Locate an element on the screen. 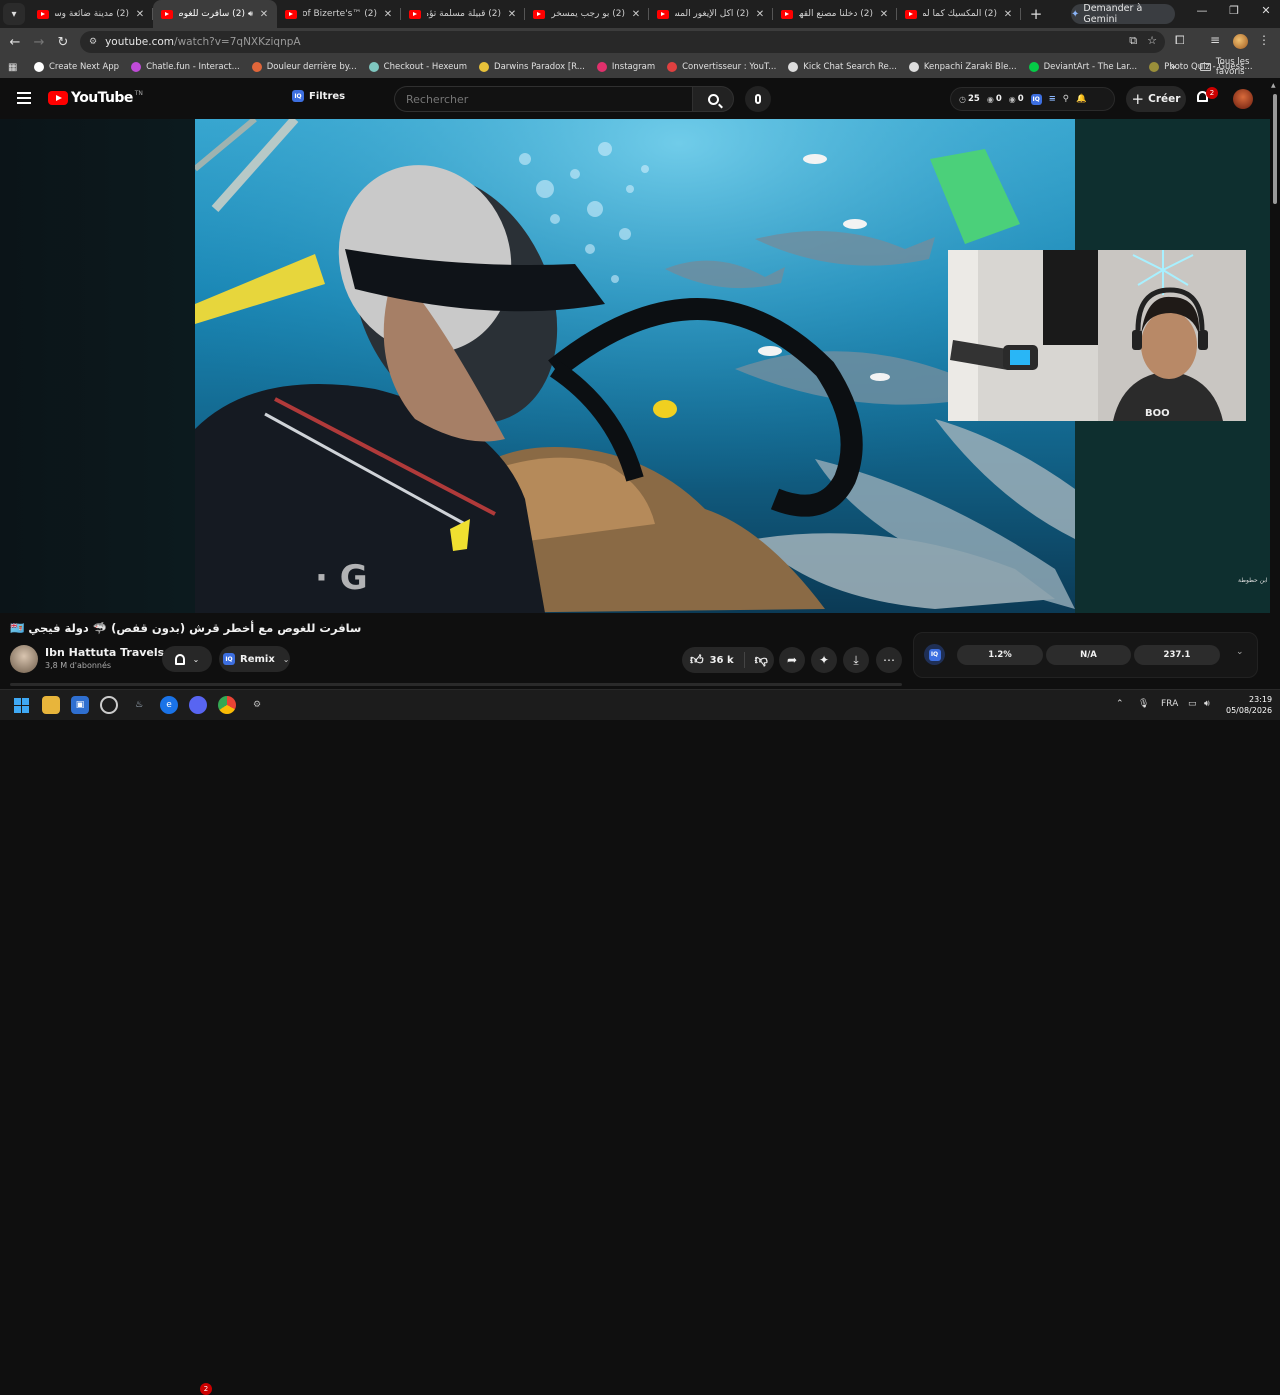  address-bar: ⚙ youtube.com/watch?v=7qNXKziqnpA ⧉ ☆ is located at coordinates (622, 42).